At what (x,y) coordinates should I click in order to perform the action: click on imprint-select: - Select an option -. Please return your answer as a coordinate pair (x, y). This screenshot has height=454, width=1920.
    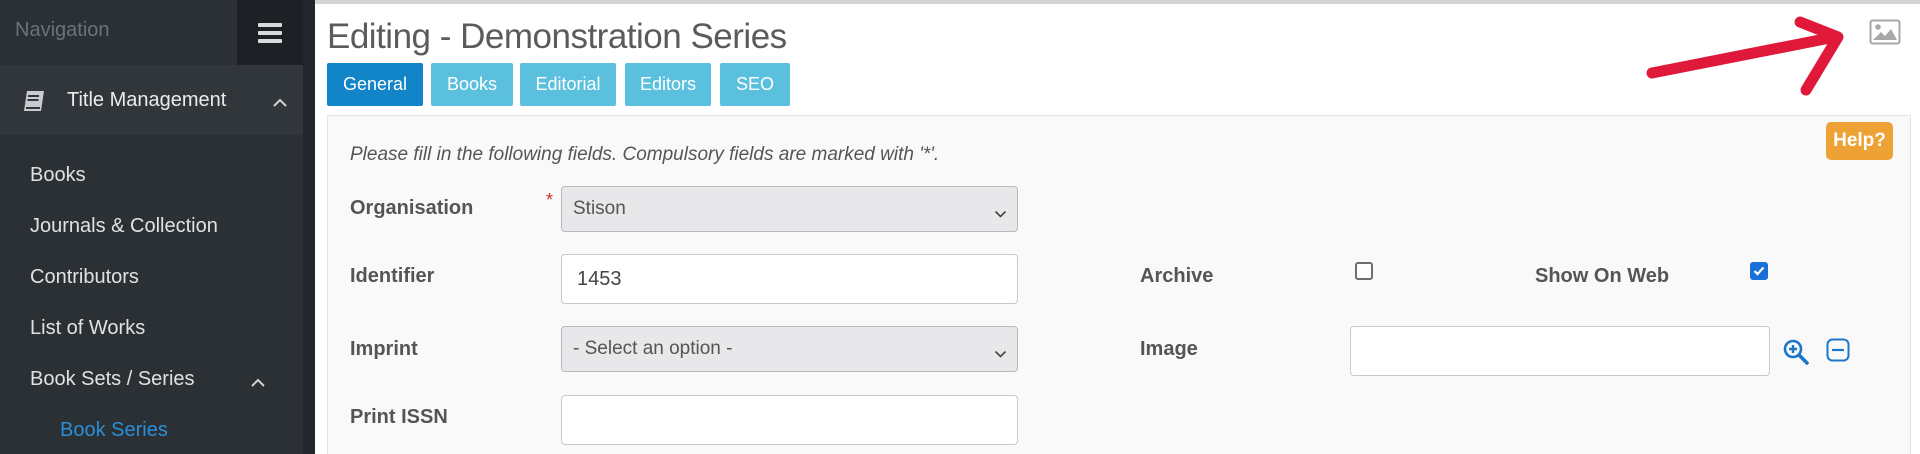
    Looking at the image, I should click on (789, 349).